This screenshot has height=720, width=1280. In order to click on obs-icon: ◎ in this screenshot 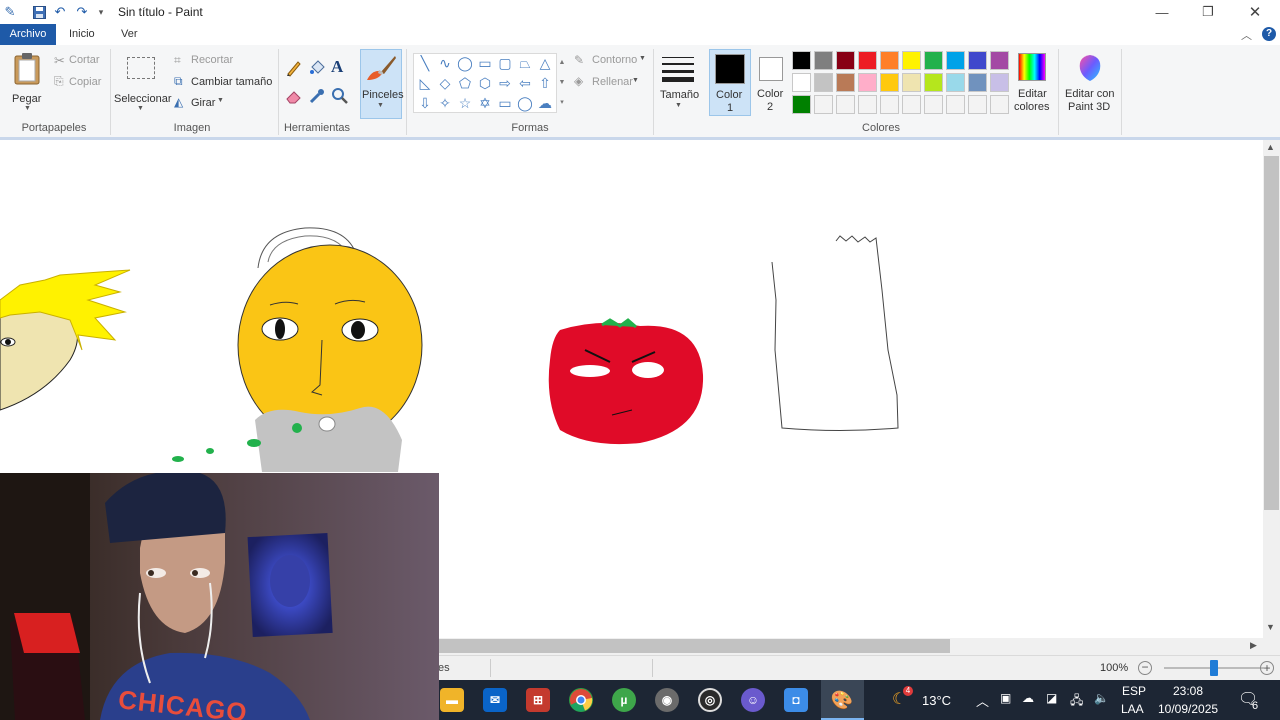, I will do `click(710, 700)`.